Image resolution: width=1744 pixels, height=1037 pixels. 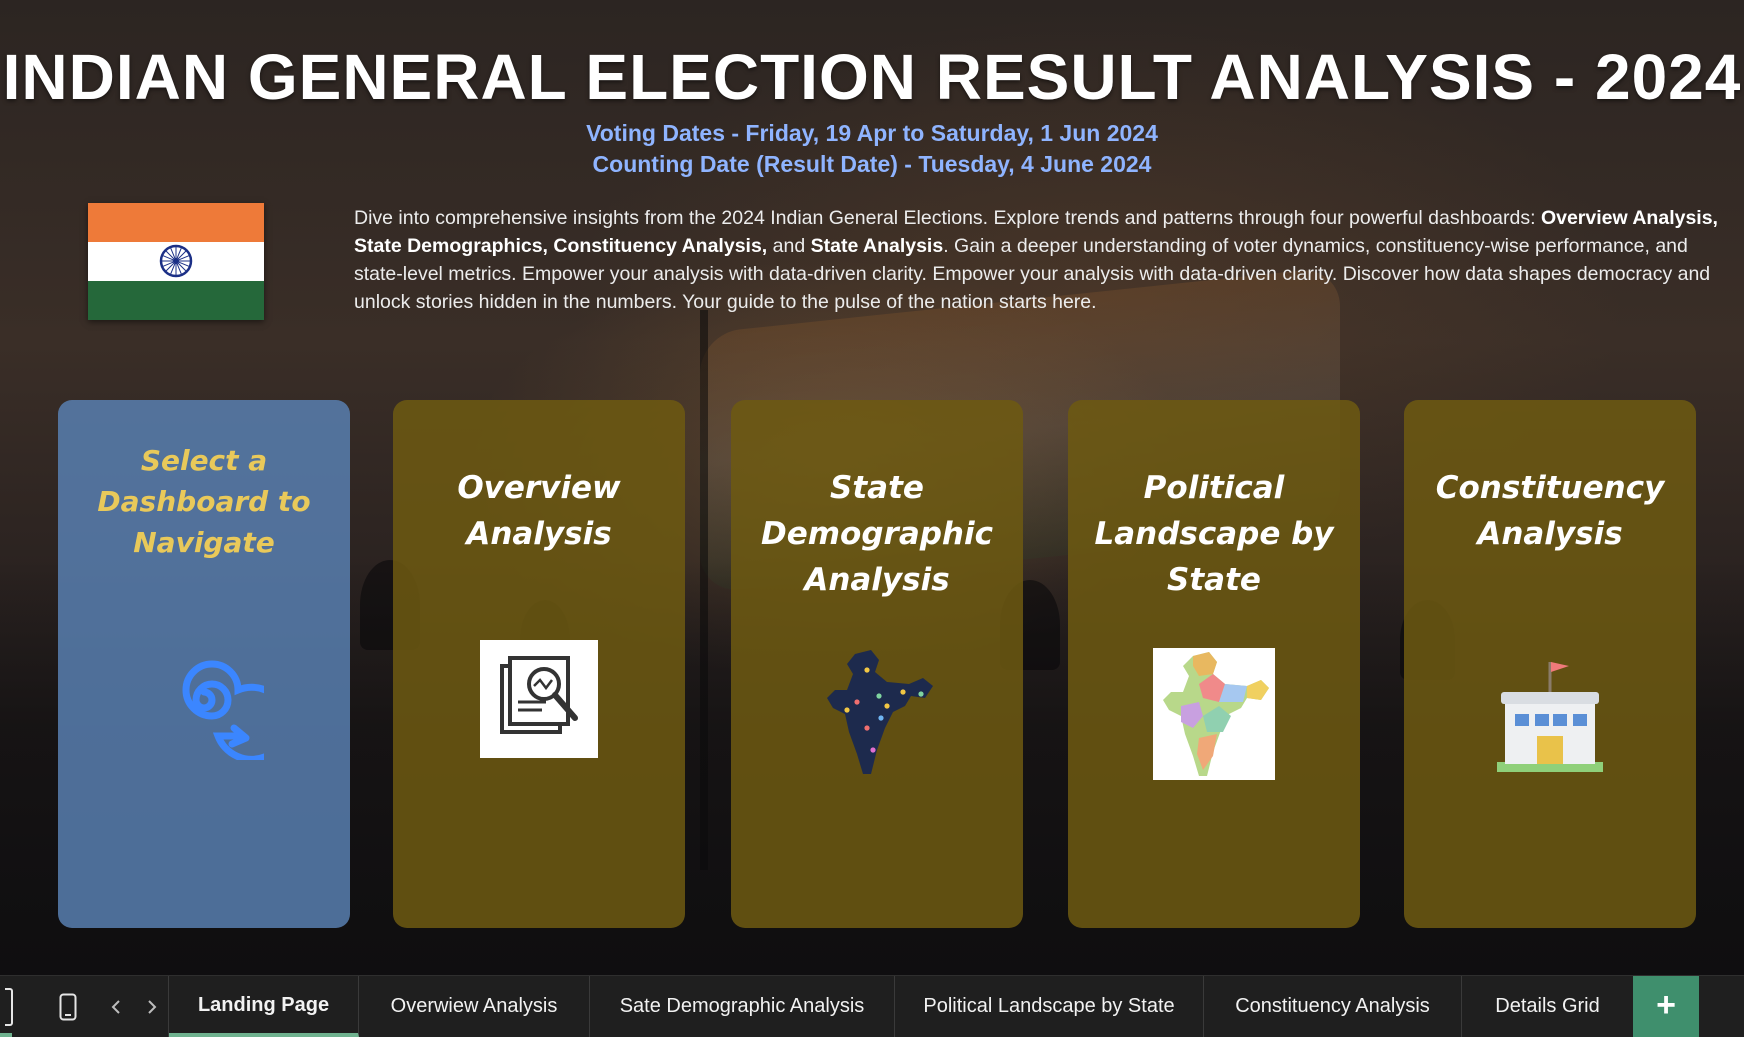 I want to click on india-map-pins-icon, so click(x=880, y=712).